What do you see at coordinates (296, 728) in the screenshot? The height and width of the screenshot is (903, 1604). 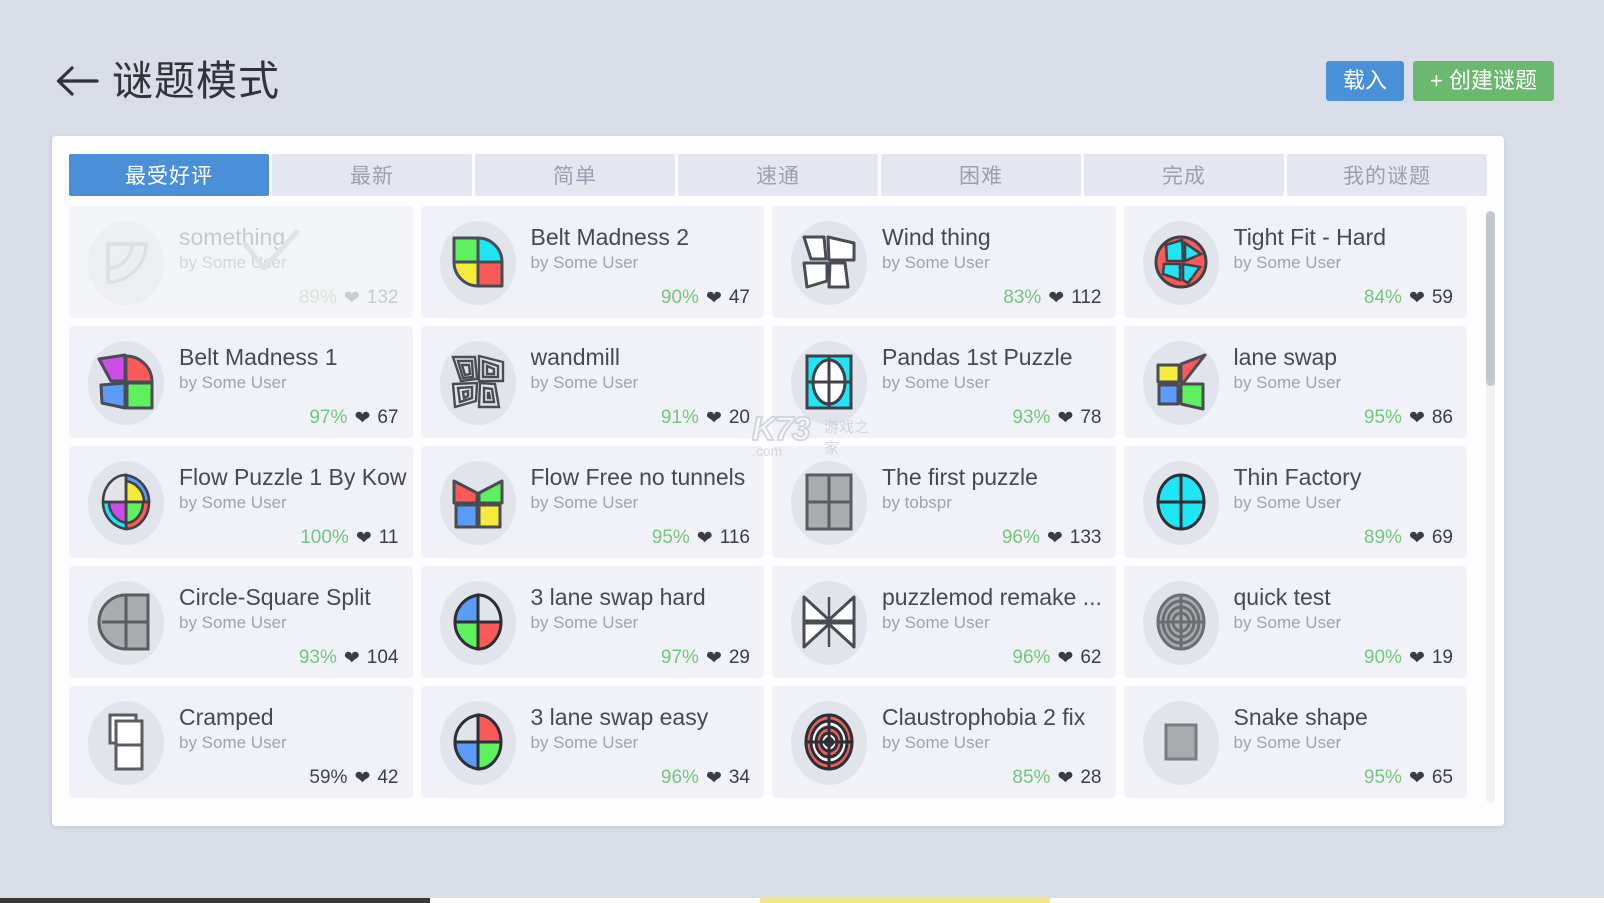 I see `puzzle-card-text: Cramped by Some User` at bounding box center [296, 728].